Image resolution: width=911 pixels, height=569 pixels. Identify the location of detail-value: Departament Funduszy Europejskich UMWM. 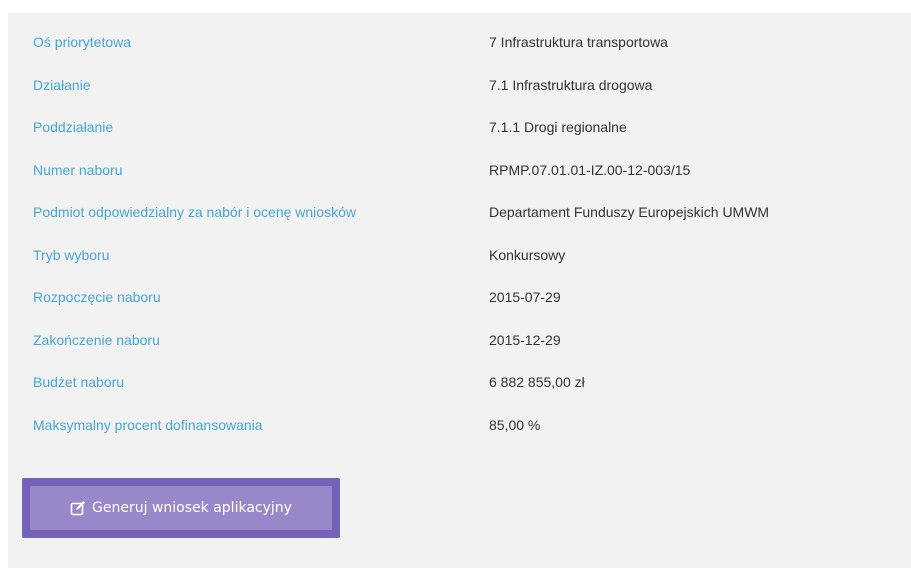
(629, 212).